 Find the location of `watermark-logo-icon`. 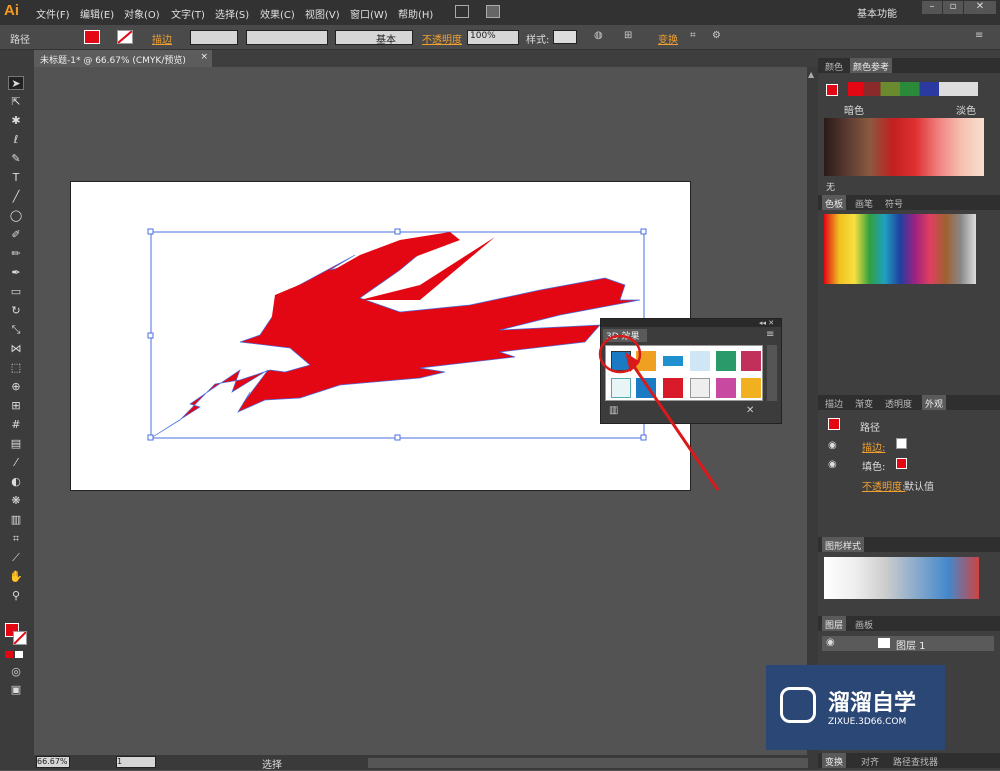

watermark-logo-icon is located at coordinates (798, 705).